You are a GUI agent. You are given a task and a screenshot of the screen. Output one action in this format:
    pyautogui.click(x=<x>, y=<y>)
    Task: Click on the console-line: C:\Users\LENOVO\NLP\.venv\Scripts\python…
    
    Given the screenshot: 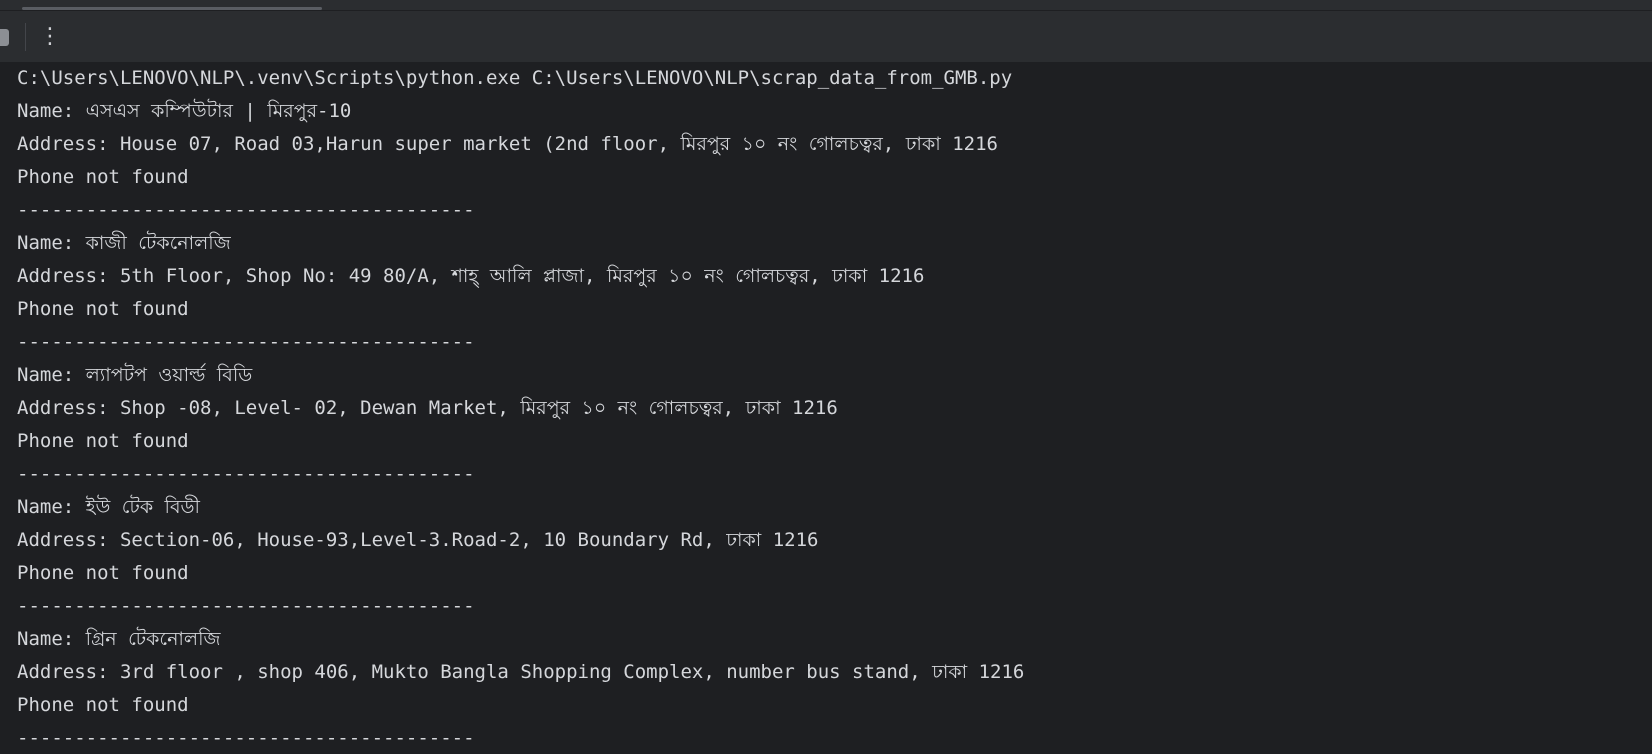 What is the action you would take?
    pyautogui.click(x=515, y=78)
    